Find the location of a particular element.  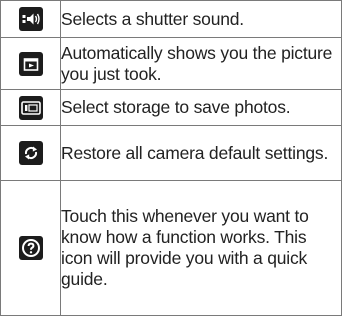

auto-review-icon is located at coordinates (30, 63).